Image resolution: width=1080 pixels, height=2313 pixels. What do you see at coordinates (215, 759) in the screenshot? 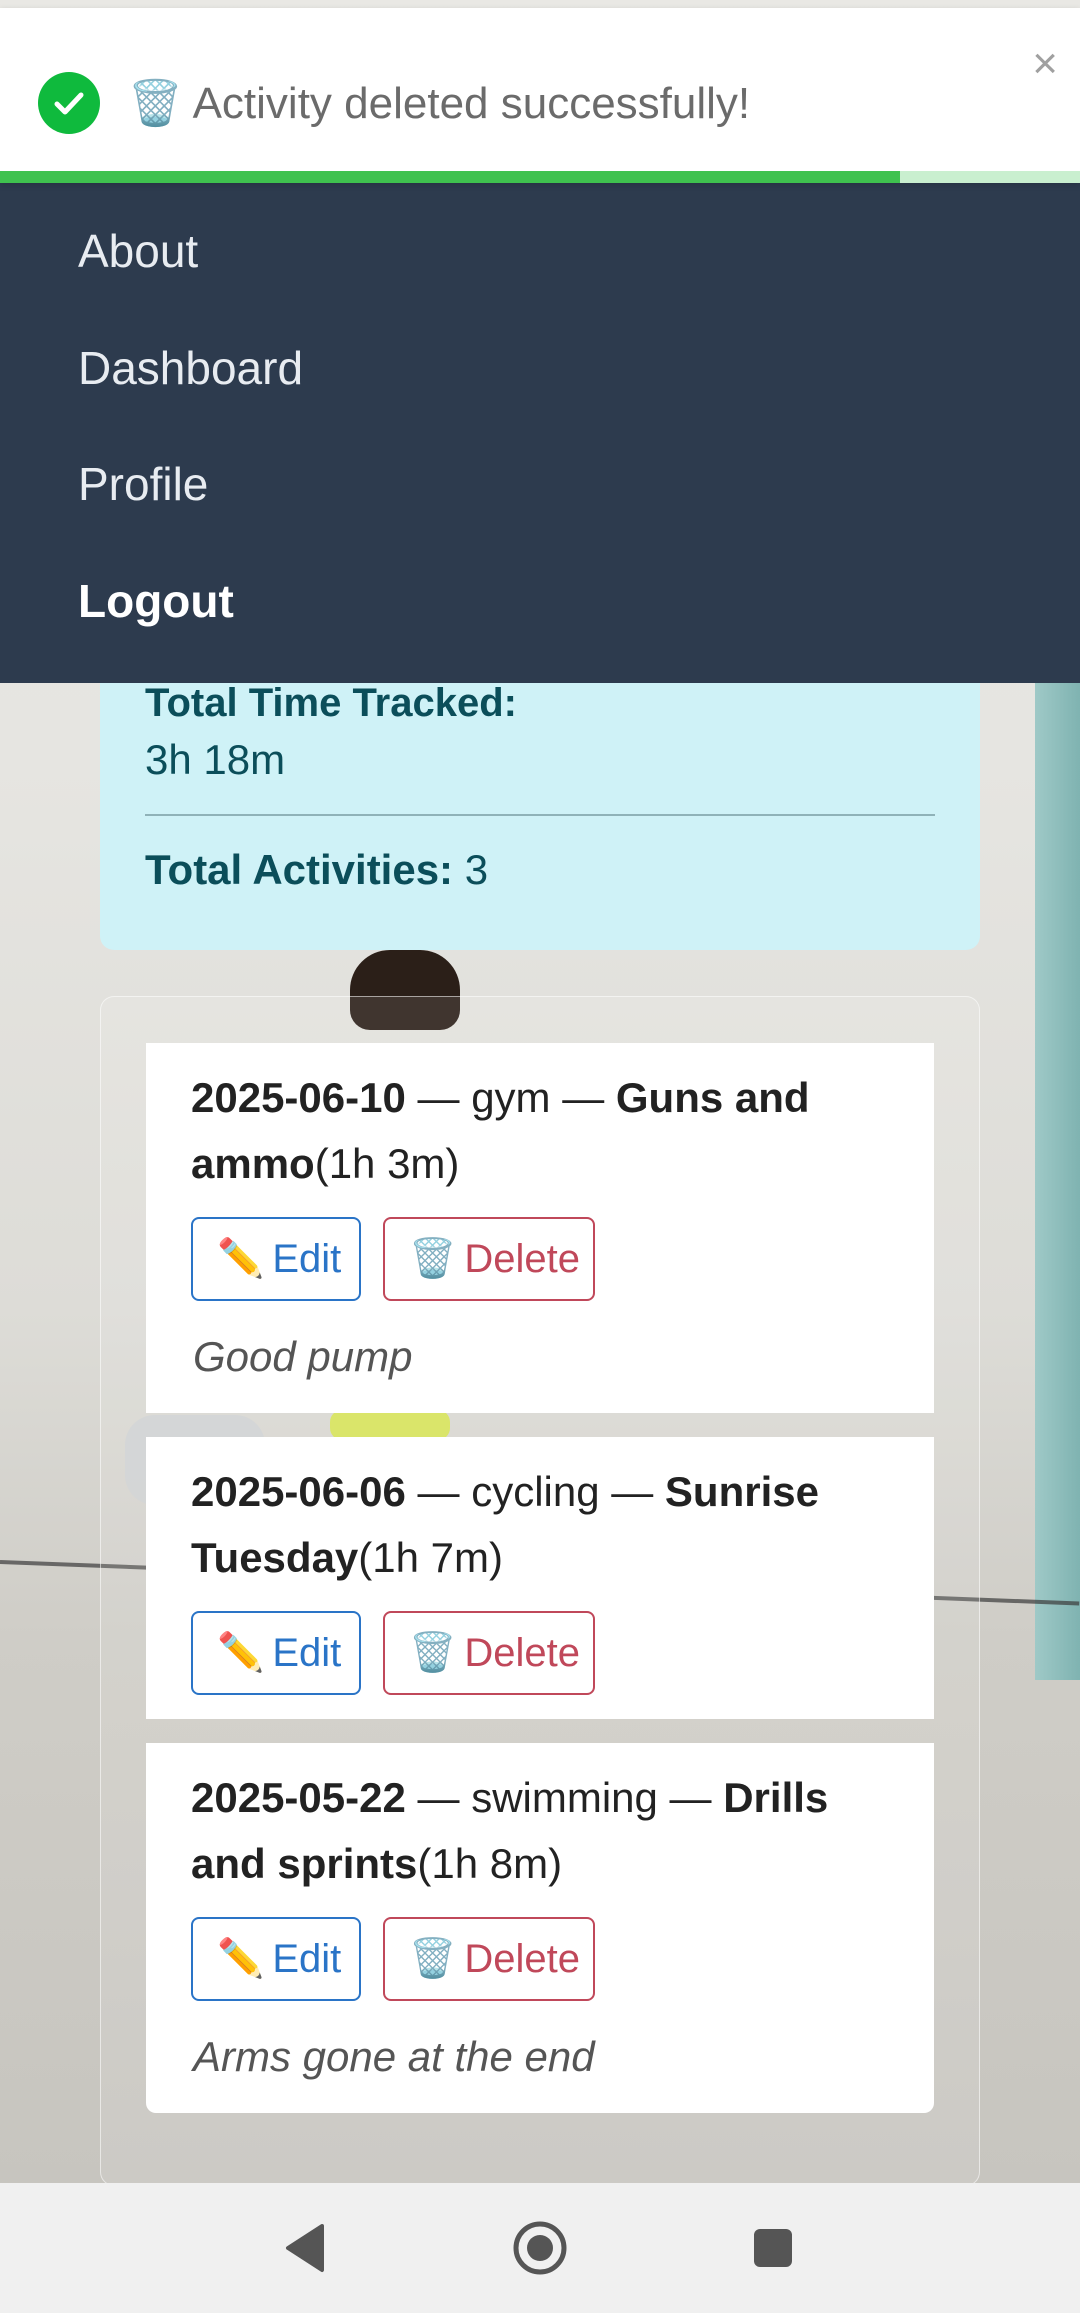
I see `total-time-value: 3h 18m` at bounding box center [215, 759].